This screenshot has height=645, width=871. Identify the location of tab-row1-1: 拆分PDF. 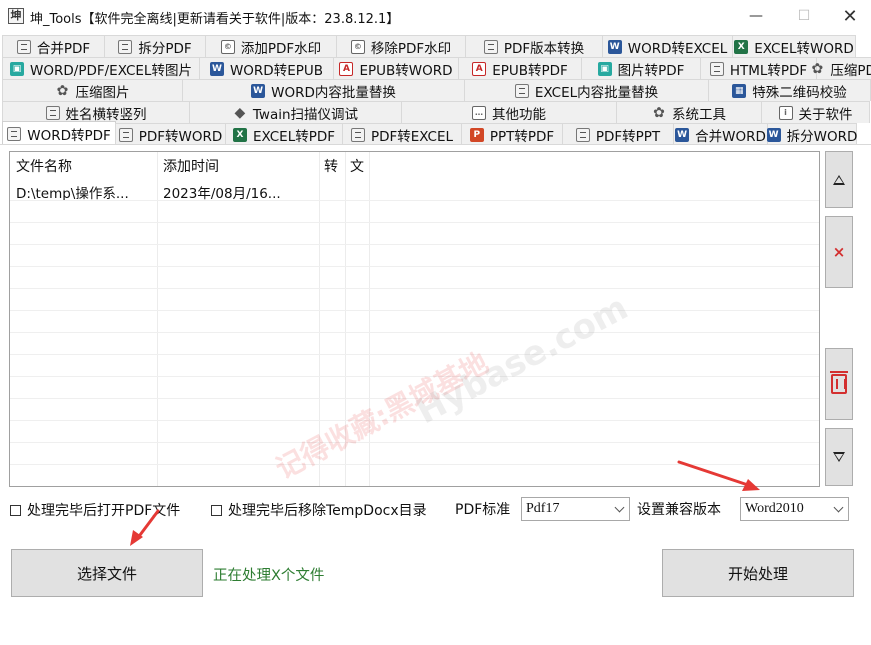
(155, 46).